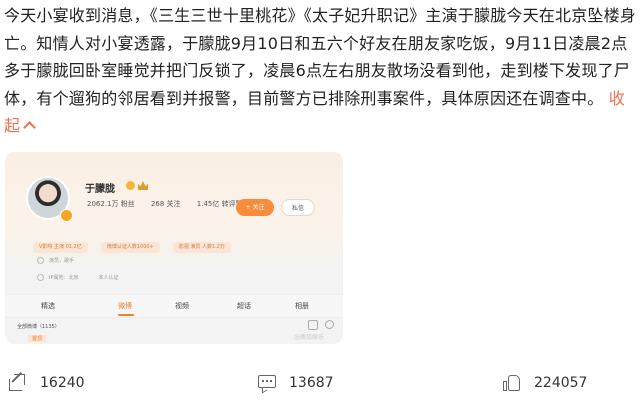 The width and height of the screenshot is (640, 409). What do you see at coordinates (100, 189) in the screenshot?
I see `profile-nickname: 于朦胧` at bounding box center [100, 189].